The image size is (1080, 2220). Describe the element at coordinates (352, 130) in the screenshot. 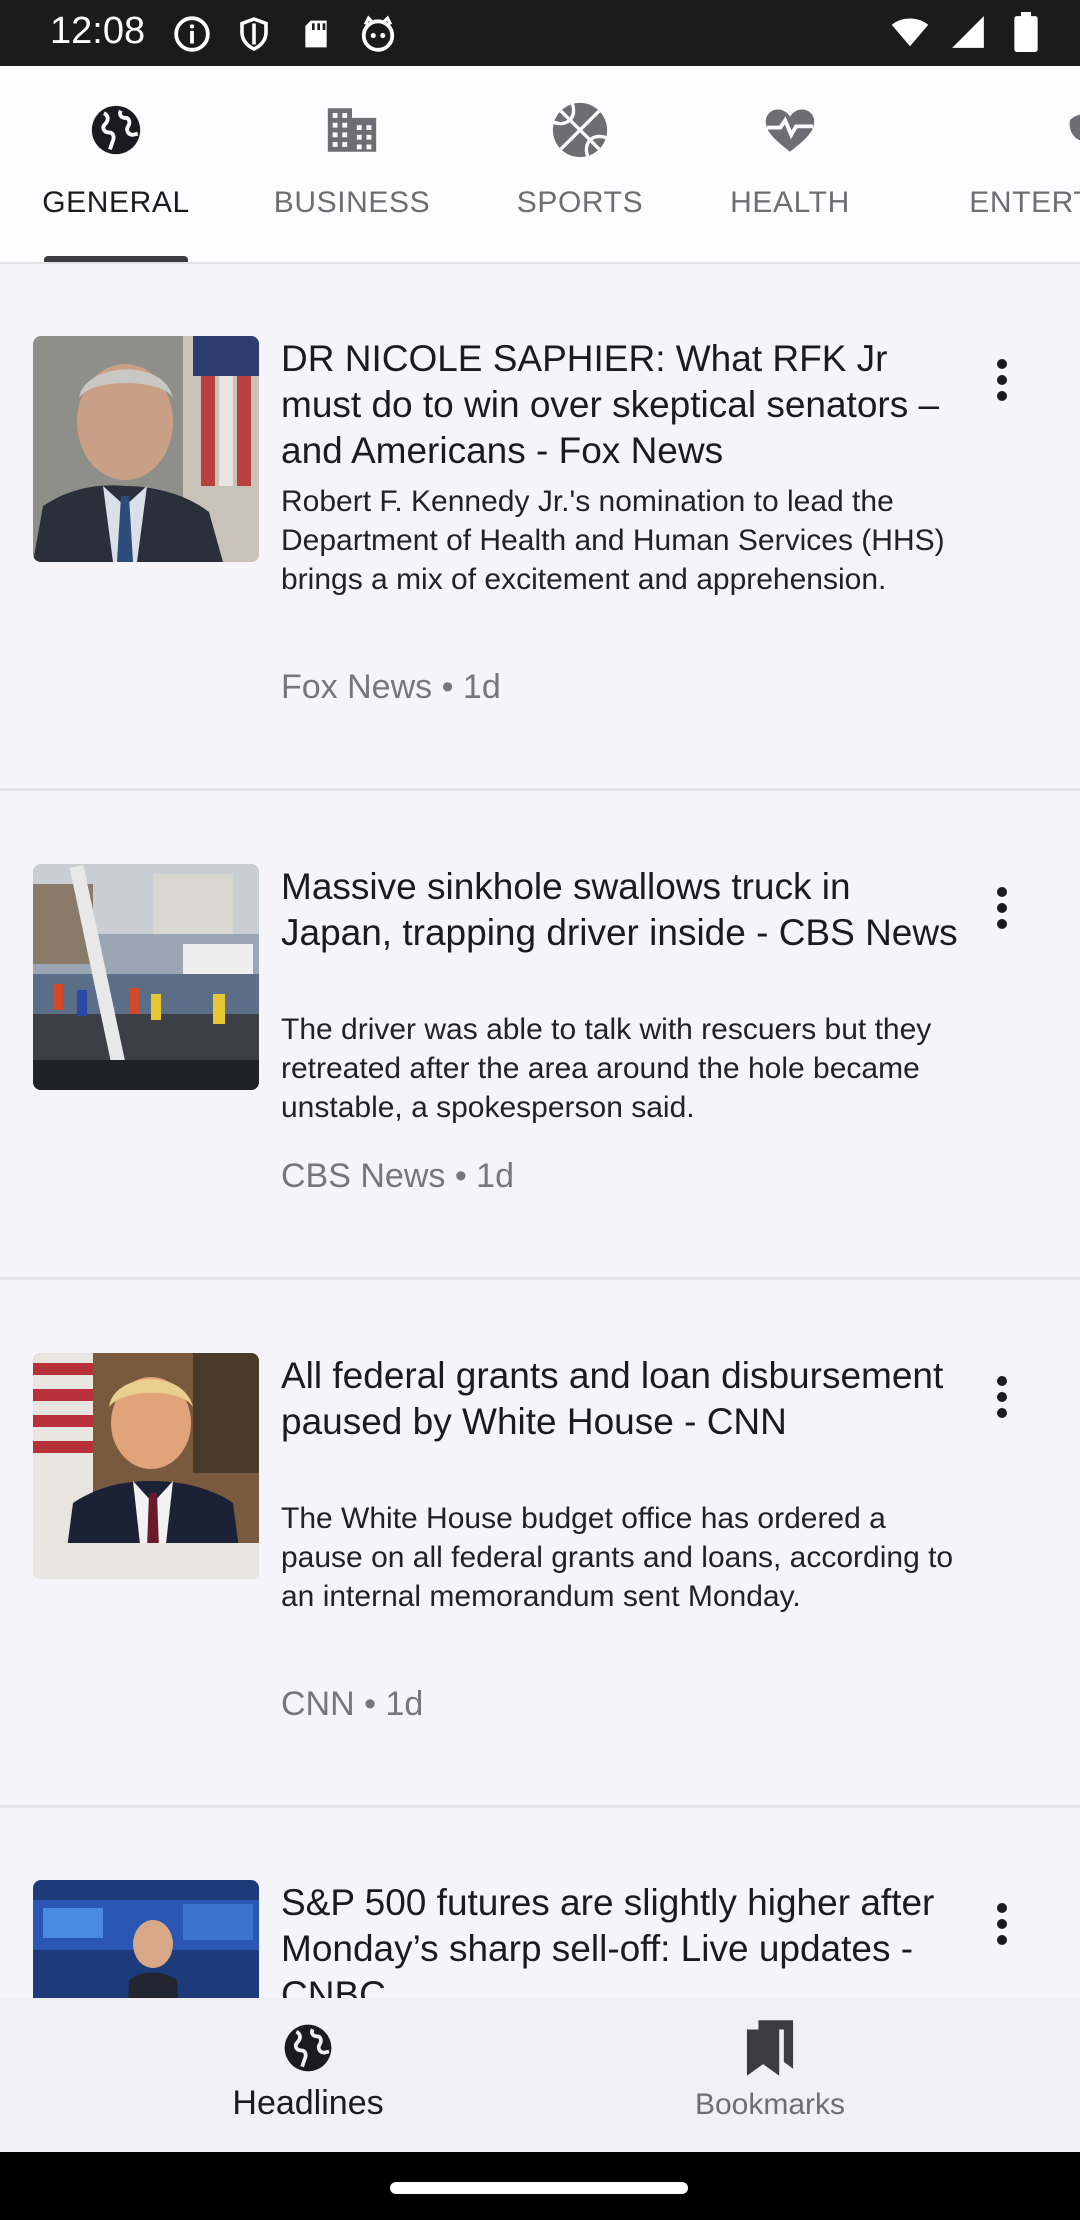

I see `building-icon` at that location.